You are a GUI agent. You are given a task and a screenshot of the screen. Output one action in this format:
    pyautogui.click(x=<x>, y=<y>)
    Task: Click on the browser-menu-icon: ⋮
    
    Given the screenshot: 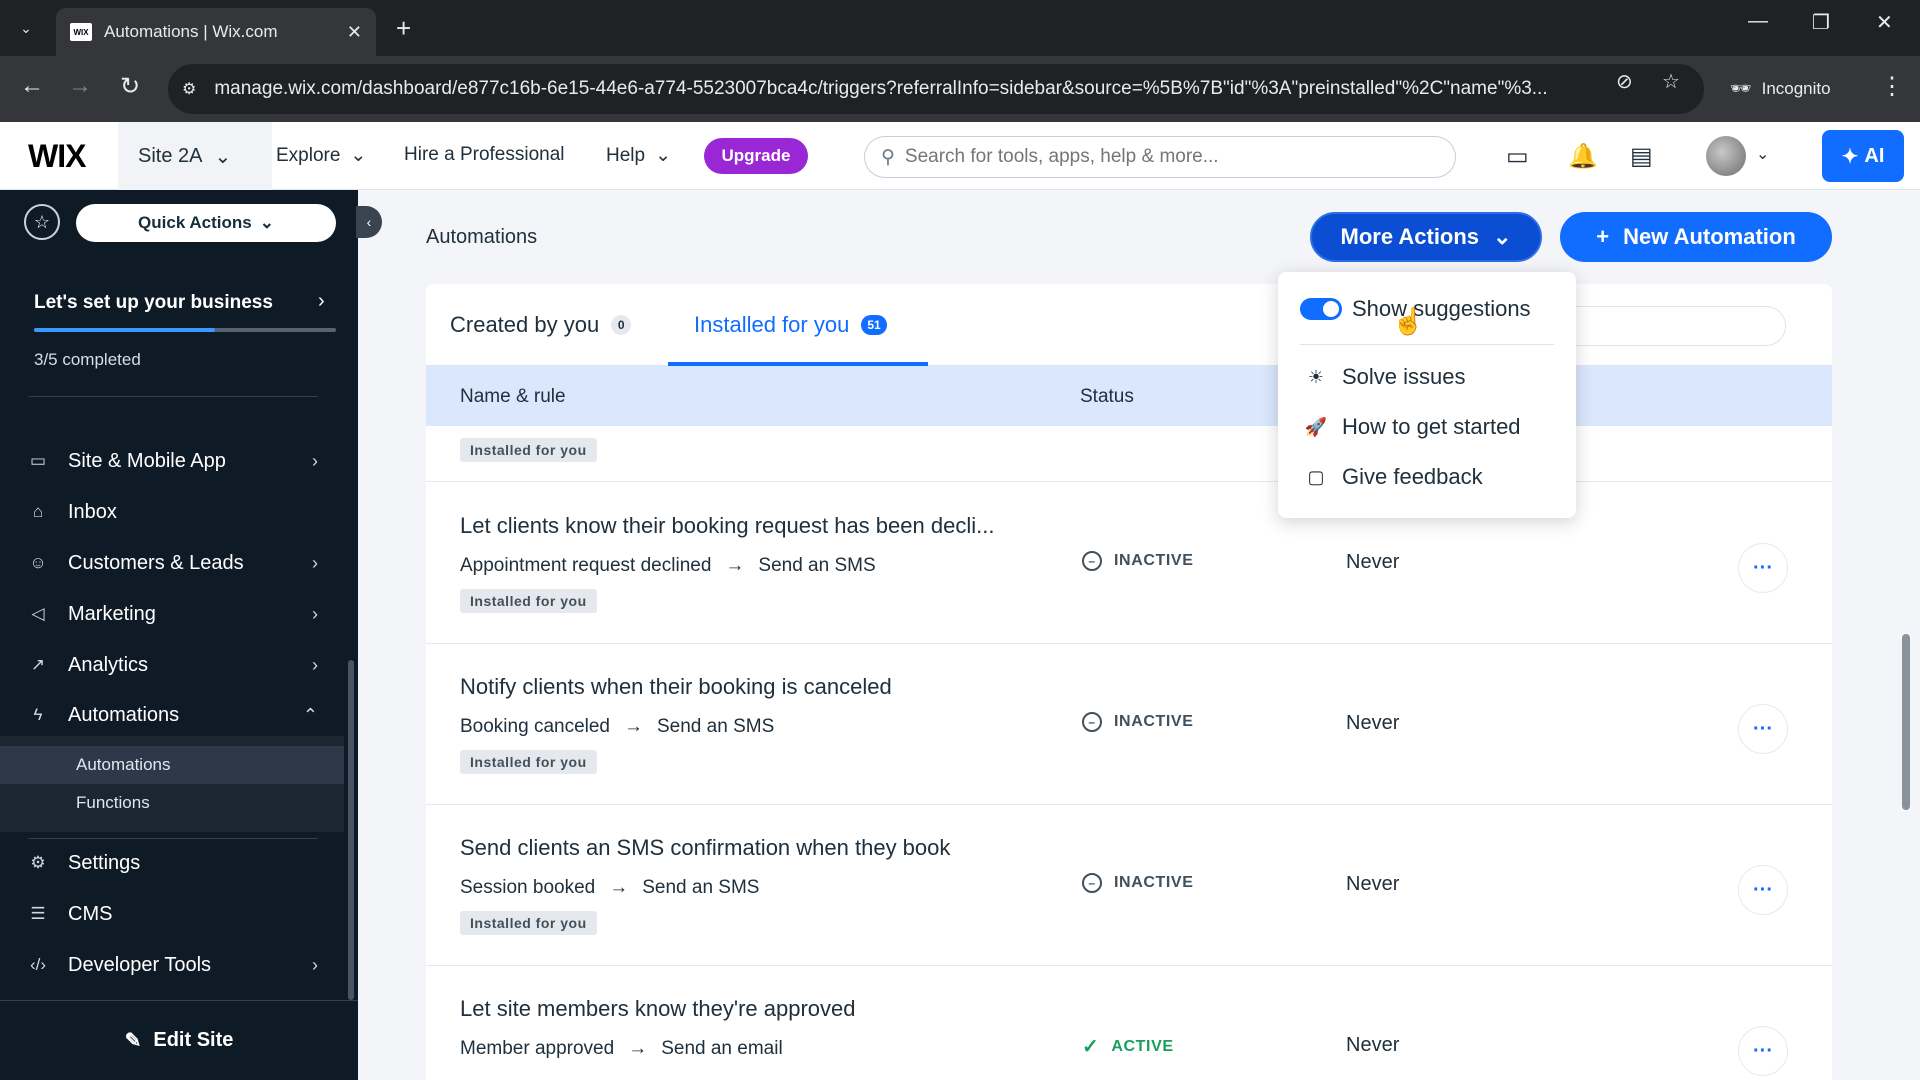 What is the action you would take?
    pyautogui.click(x=1892, y=86)
    